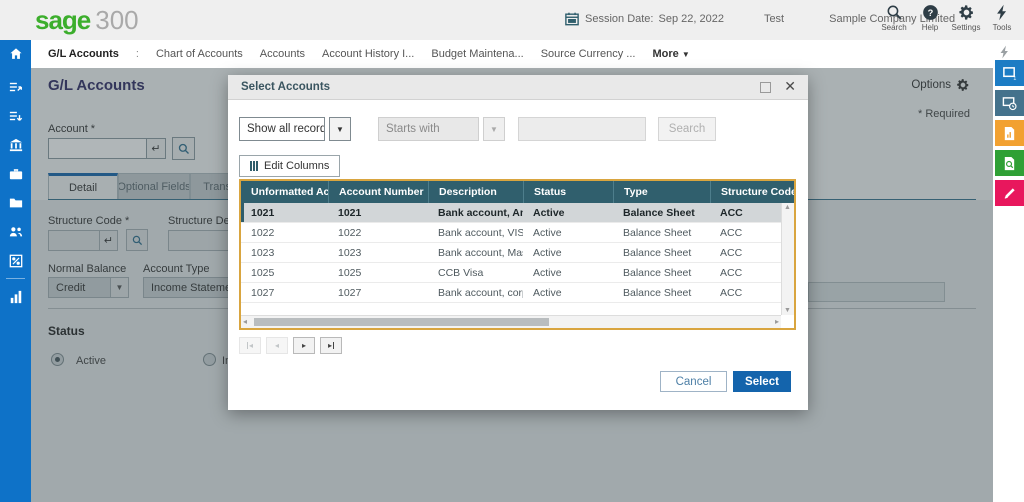  Describe the element at coordinates (1009, 103) in the screenshot. I see `recent-windows-tile` at that location.